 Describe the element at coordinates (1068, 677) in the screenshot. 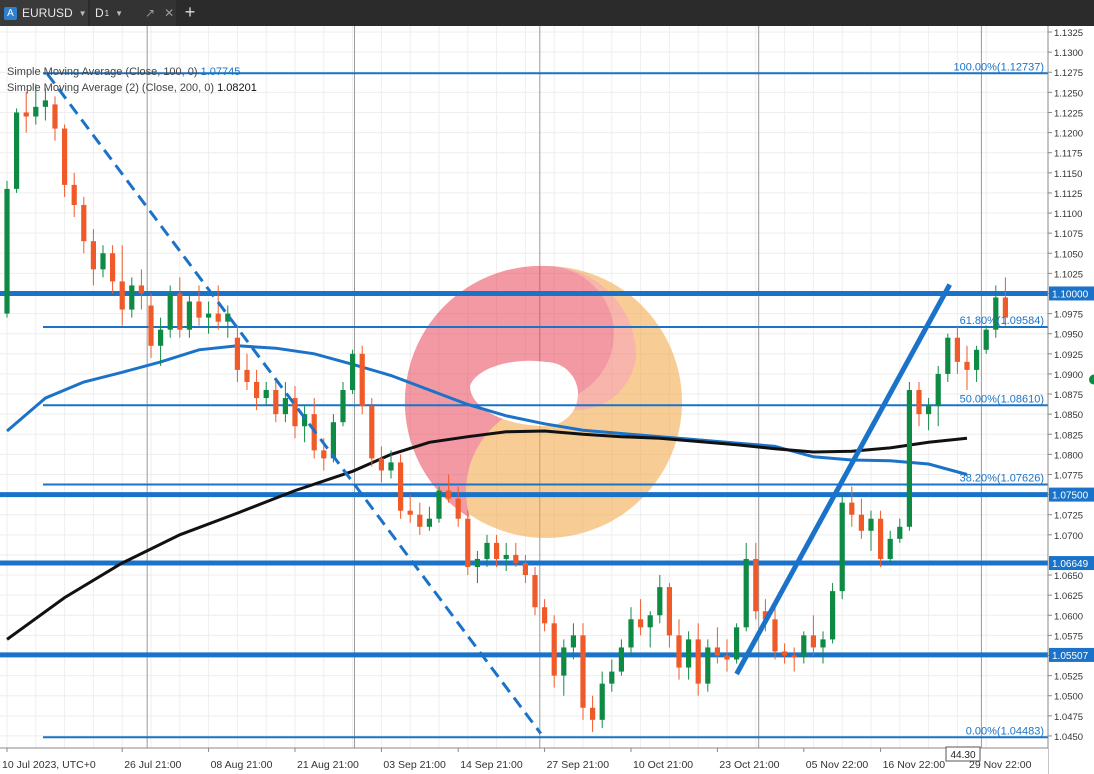

I see `price-axis-tick-label: 1.0525` at that location.